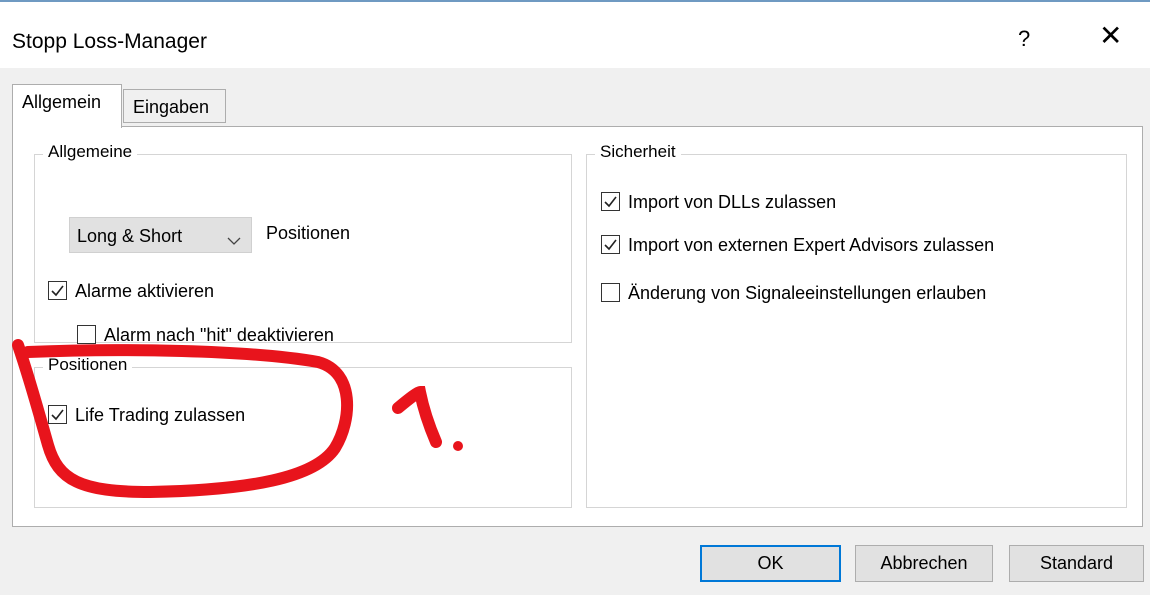 The height and width of the screenshot is (595, 1150). I want to click on life-trading-checkbox, so click(57, 414).